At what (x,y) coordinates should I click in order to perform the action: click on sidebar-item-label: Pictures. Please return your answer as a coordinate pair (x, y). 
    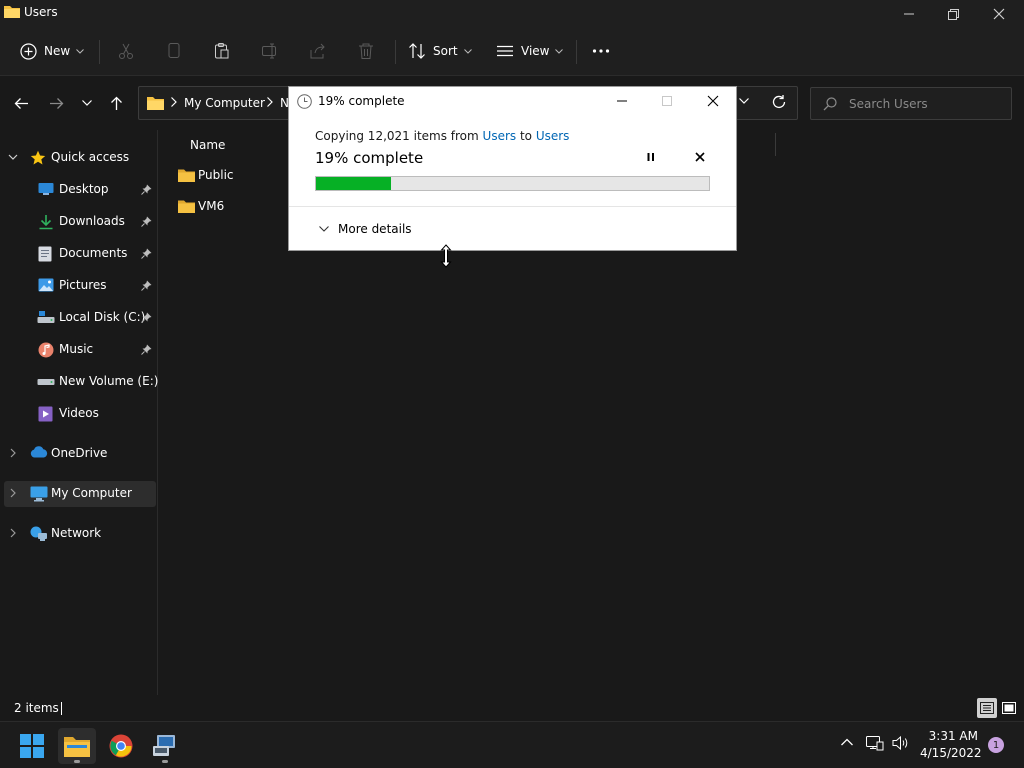
    Looking at the image, I should click on (83, 285).